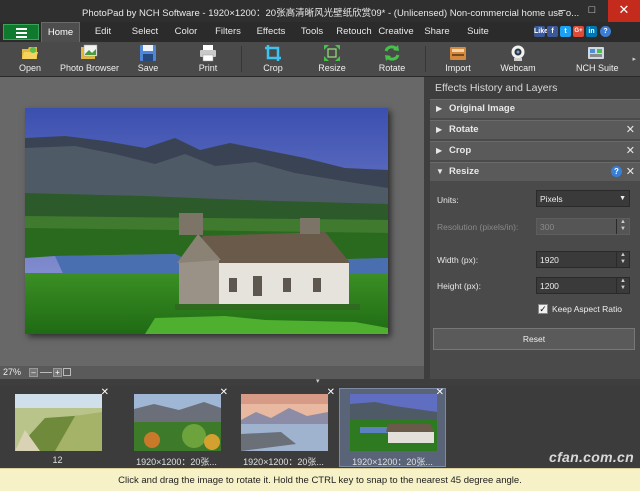 The width and height of the screenshot is (640, 491). Describe the element at coordinates (103, 32) in the screenshot. I see `tab-edit: Edit` at that location.